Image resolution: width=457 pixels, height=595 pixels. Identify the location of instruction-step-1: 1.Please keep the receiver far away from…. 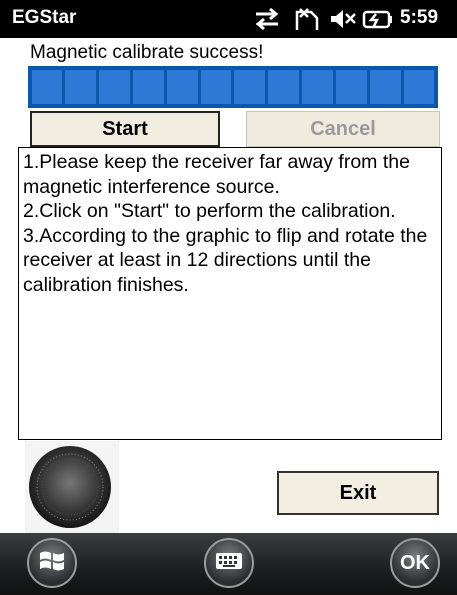
(219, 174).